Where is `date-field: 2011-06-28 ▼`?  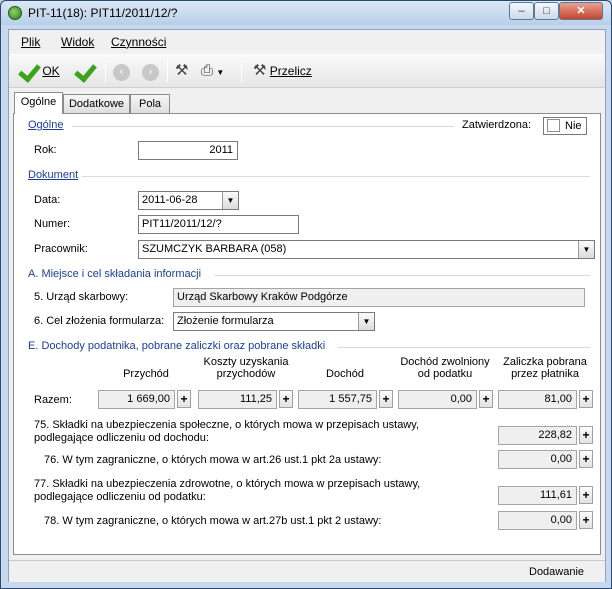 date-field: 2011-06-28 ▼ is located at coordinates (188, 200).